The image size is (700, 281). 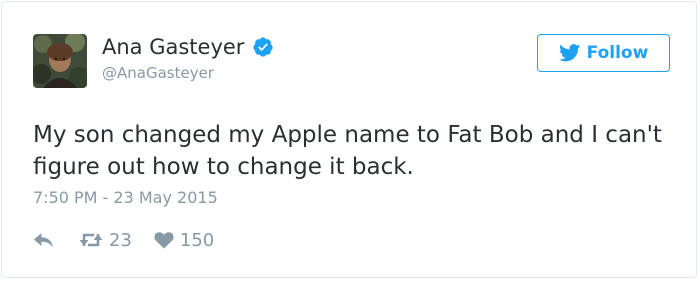 I want to click on reply-icon, so click(x=43, y=240).